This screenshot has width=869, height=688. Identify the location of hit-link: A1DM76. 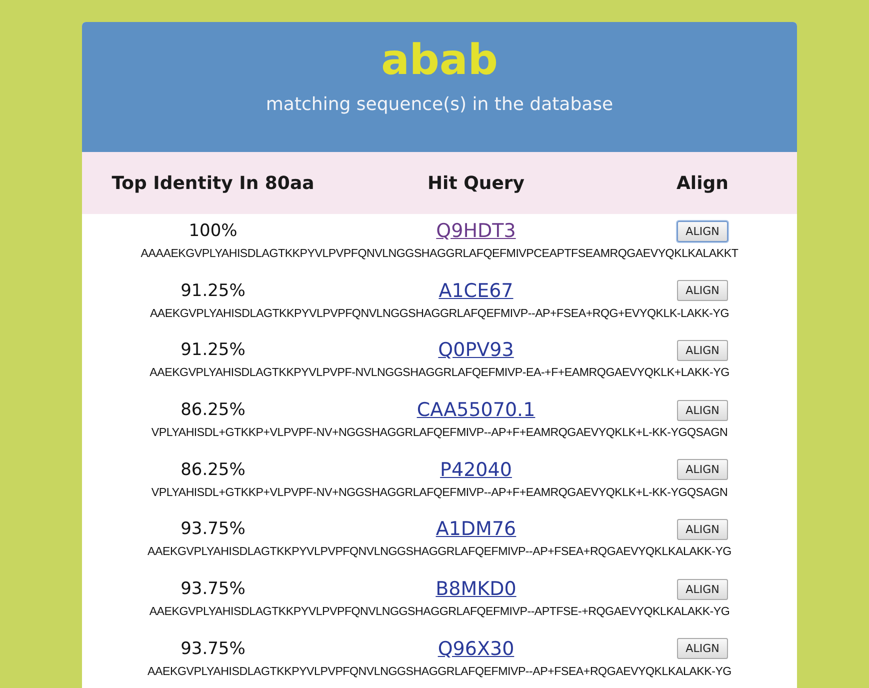
(476, 529).